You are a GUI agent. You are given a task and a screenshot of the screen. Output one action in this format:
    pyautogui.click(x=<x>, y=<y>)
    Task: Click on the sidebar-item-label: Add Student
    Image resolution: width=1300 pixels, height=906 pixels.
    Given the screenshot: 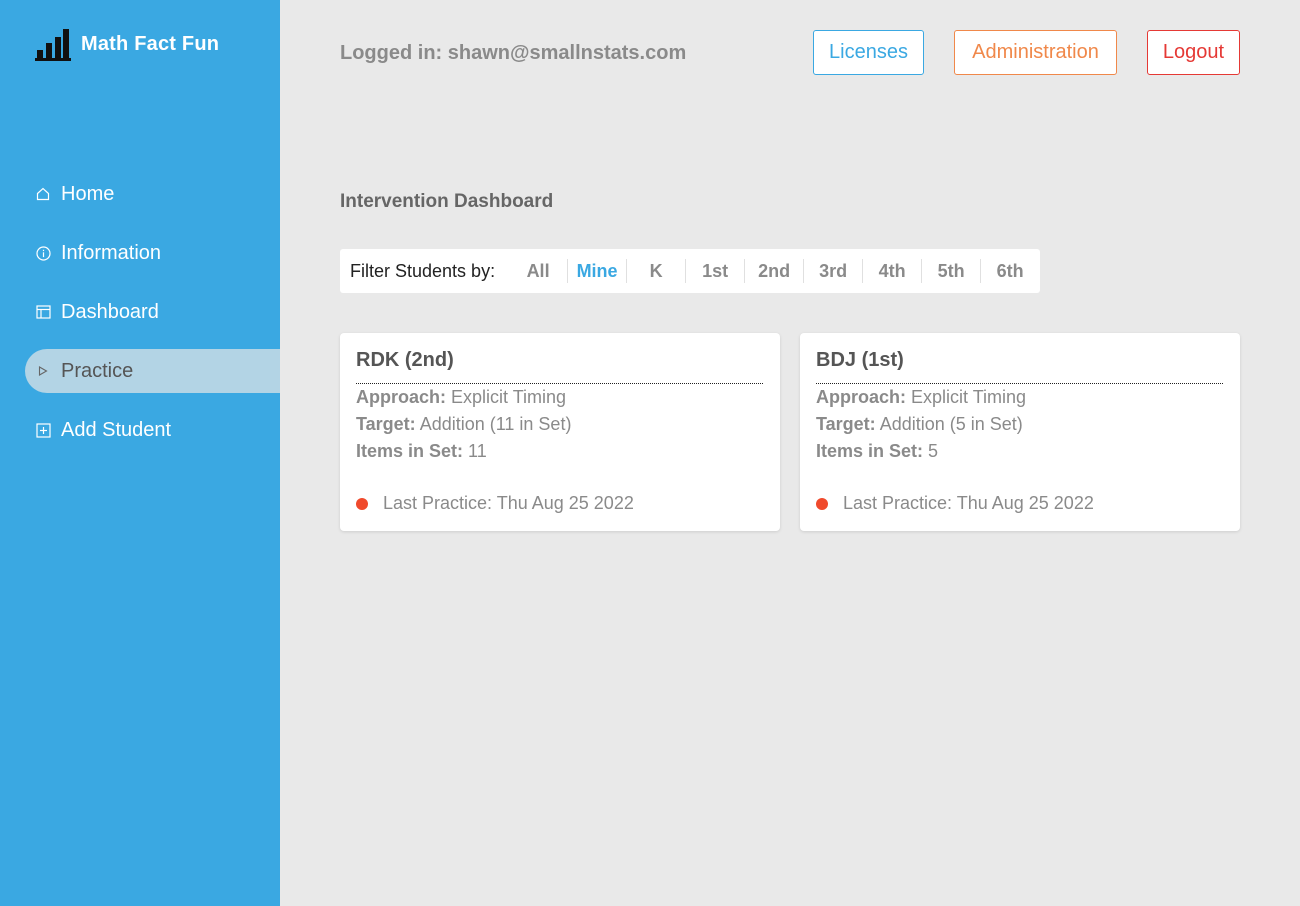 What is the action you would take?
    pyautogui.click(x=116, y=429)
    